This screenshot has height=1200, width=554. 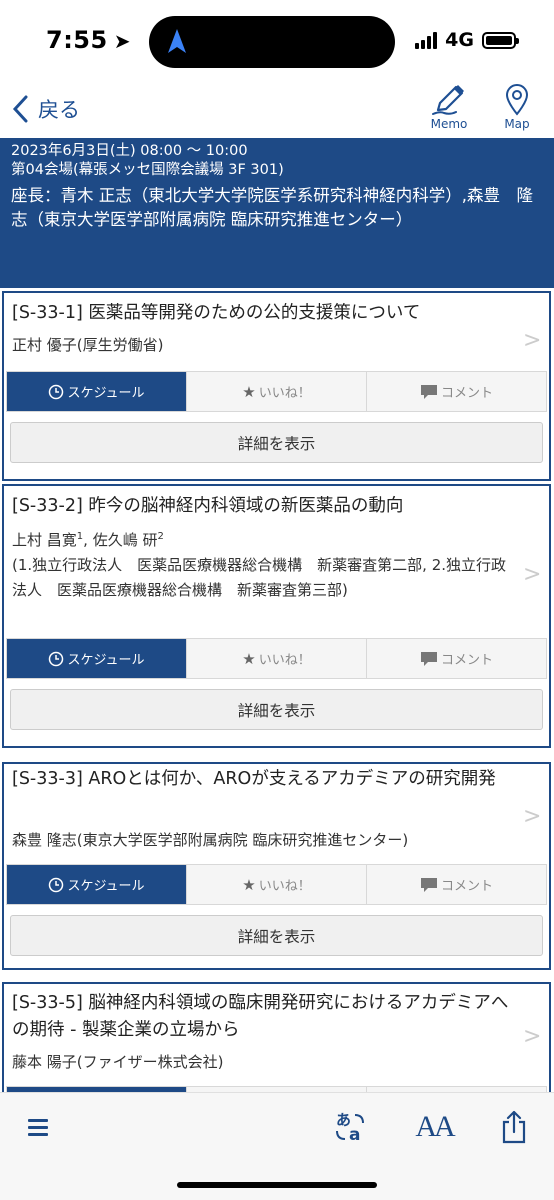 I want to click on memo-label: Memo, so click(x=449, y=124).